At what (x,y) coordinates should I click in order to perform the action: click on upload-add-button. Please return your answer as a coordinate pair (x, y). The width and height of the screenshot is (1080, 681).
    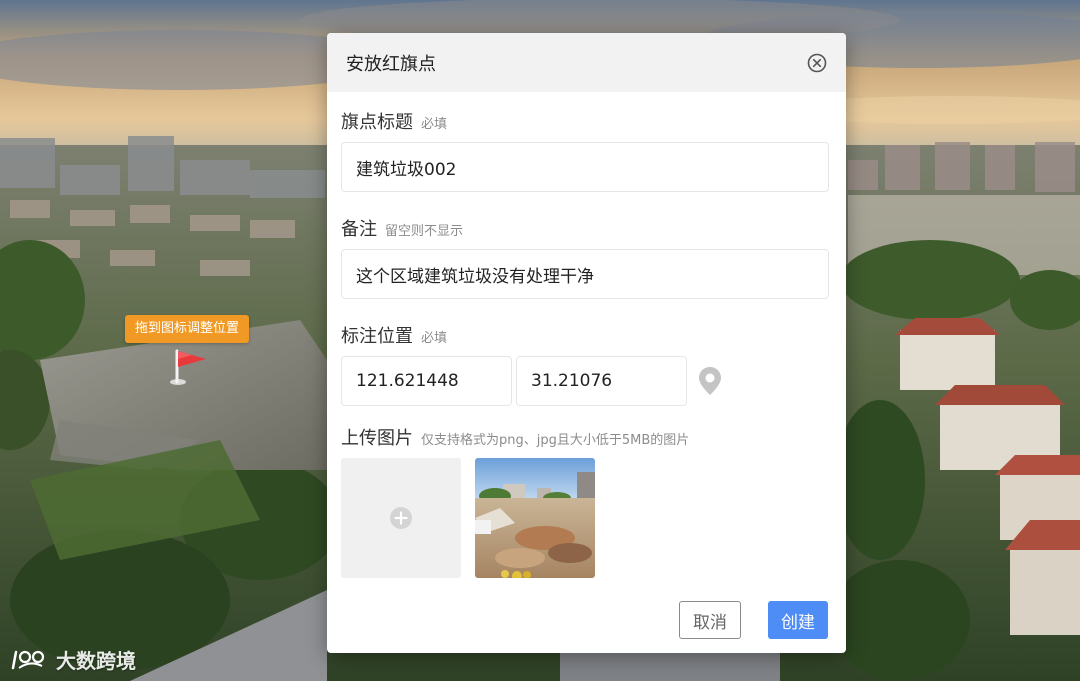
    Looking at the image, I should click on (401, 518).